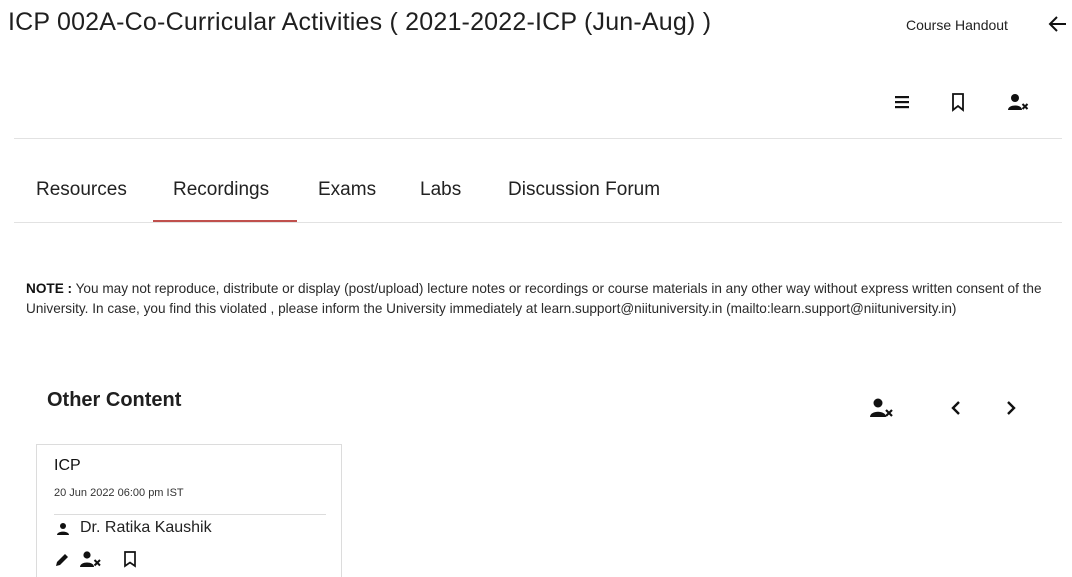 The width and height of the screenshot is (1072, 577). I want to click on tab-exams: Exams, so click(347, 190).